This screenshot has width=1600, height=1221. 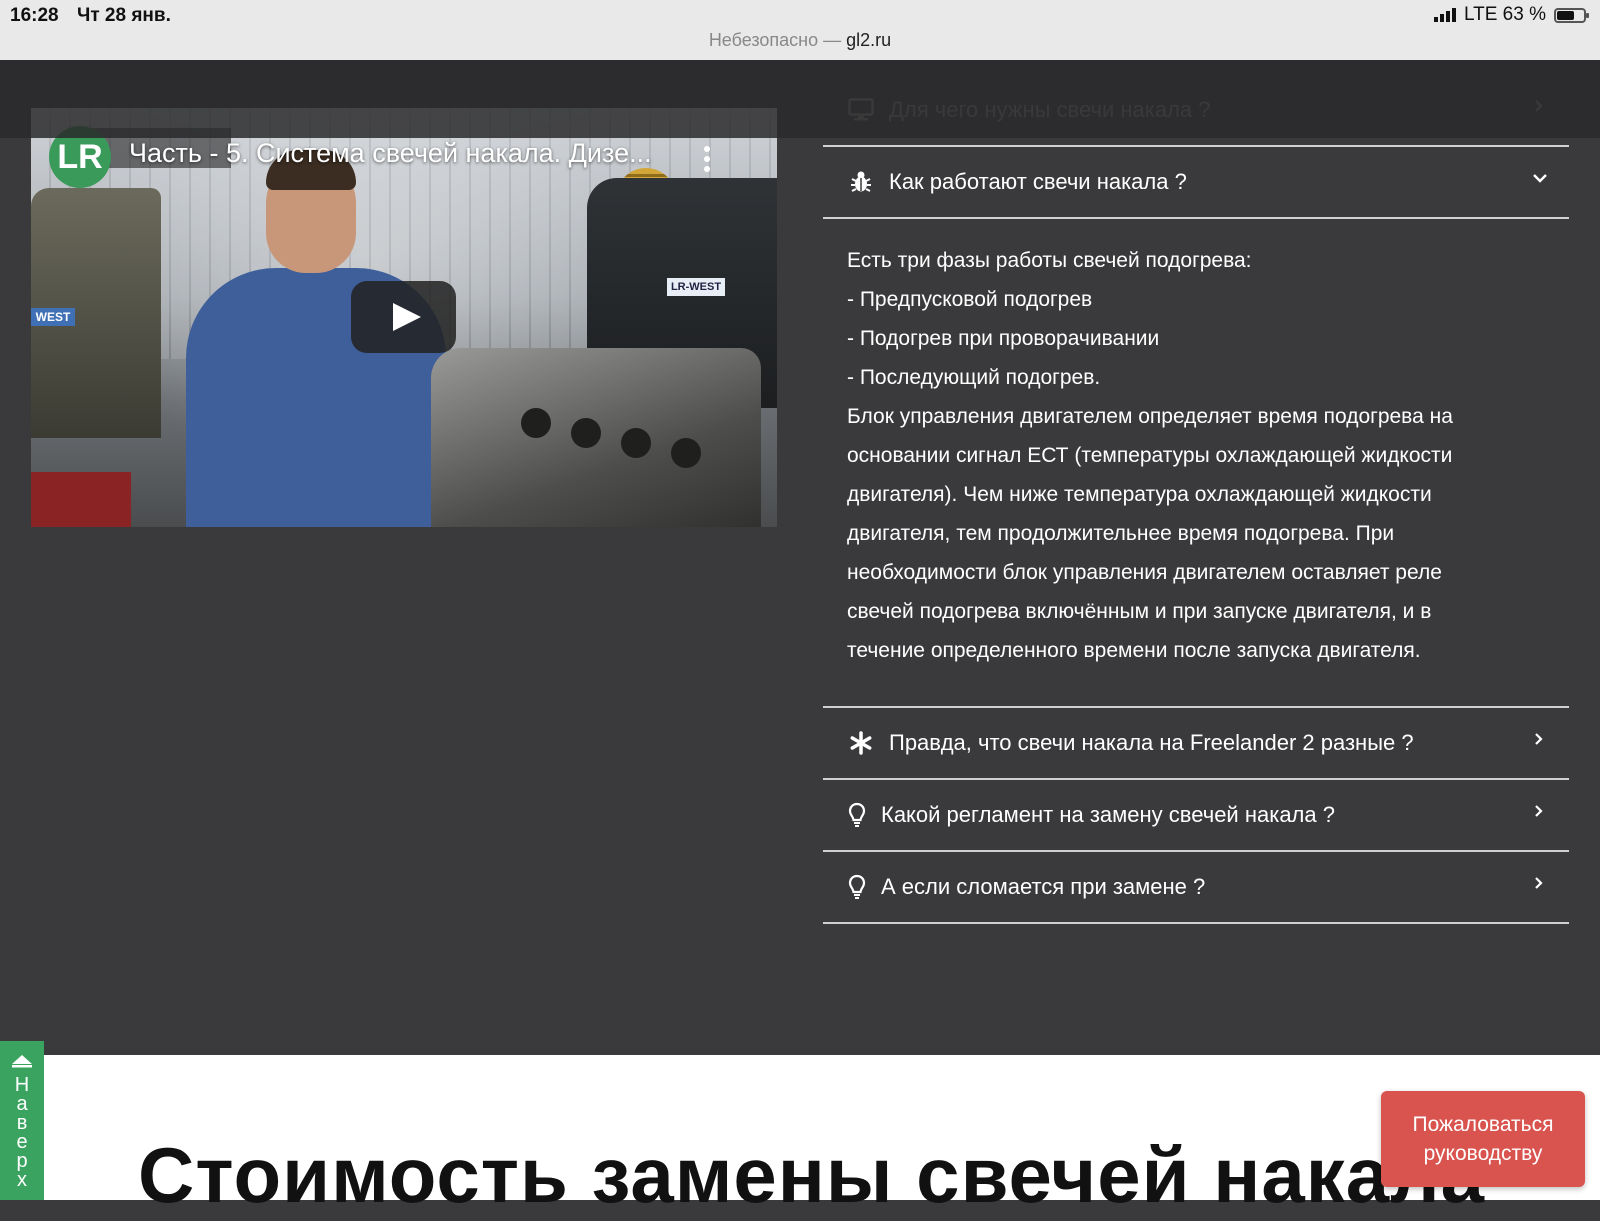 I want to click on signal-icon, so click(x=1444, y=15).